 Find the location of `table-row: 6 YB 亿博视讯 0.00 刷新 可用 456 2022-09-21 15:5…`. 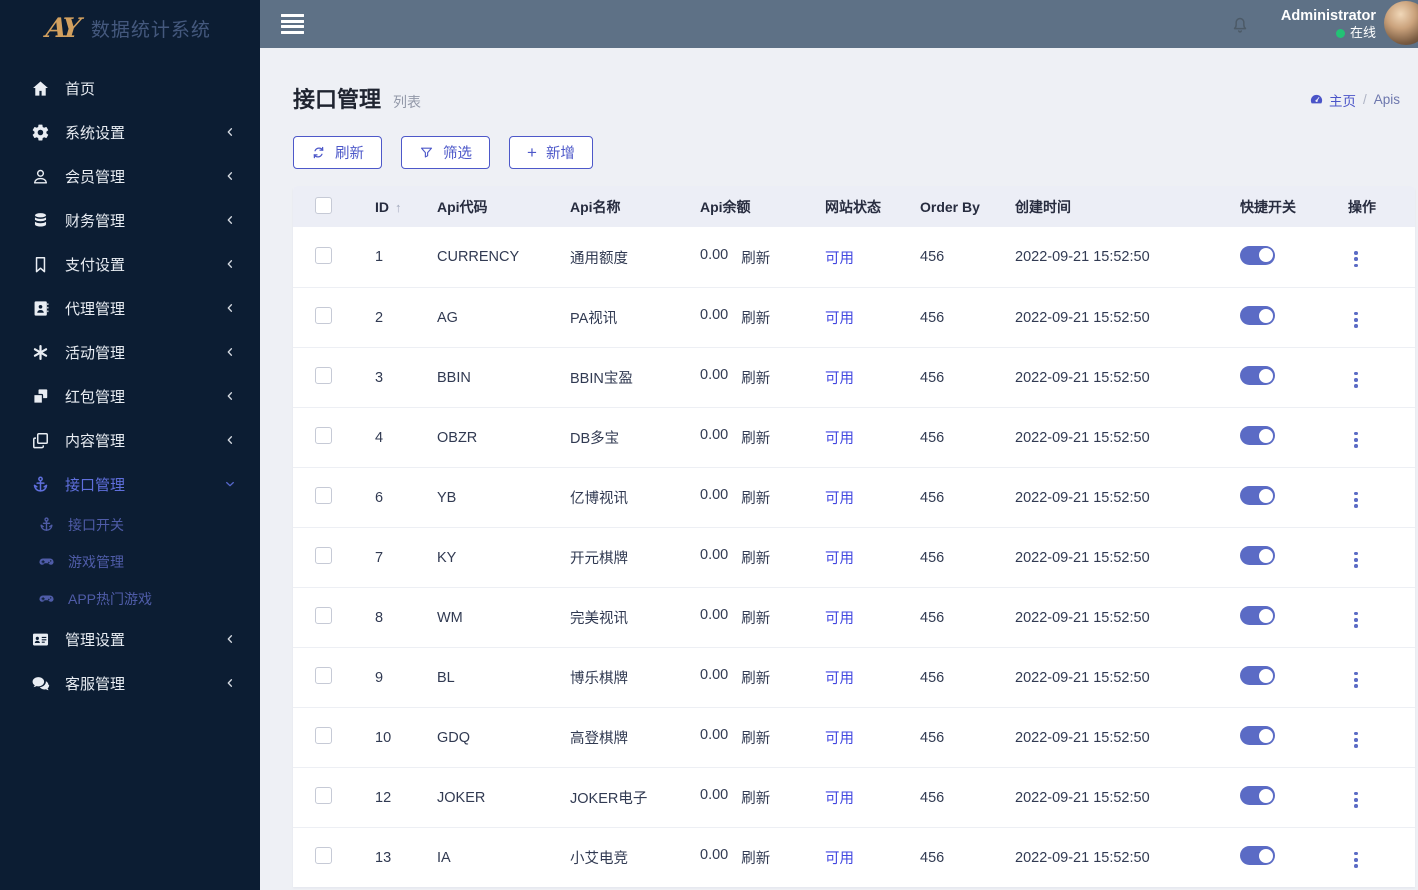

table-row: 6 YB 亿博视讯 0.00 刷新 可用 456 2022-09-21 15:5… is located at coordinates (854, 497).